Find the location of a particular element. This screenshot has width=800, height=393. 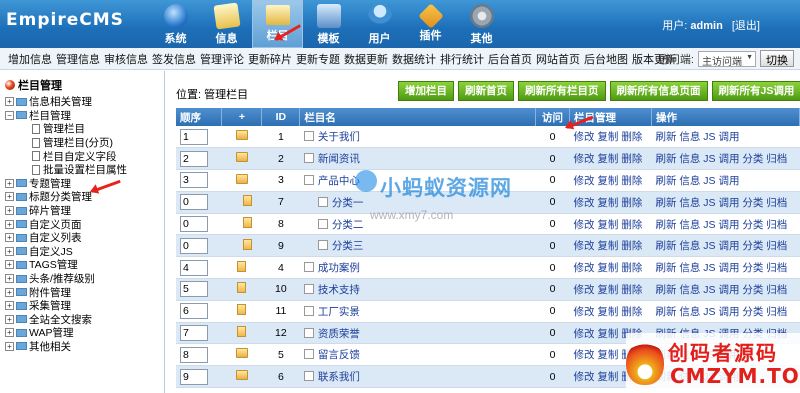

visitor-select: 主访问端 is located at coordinates (727, 59).